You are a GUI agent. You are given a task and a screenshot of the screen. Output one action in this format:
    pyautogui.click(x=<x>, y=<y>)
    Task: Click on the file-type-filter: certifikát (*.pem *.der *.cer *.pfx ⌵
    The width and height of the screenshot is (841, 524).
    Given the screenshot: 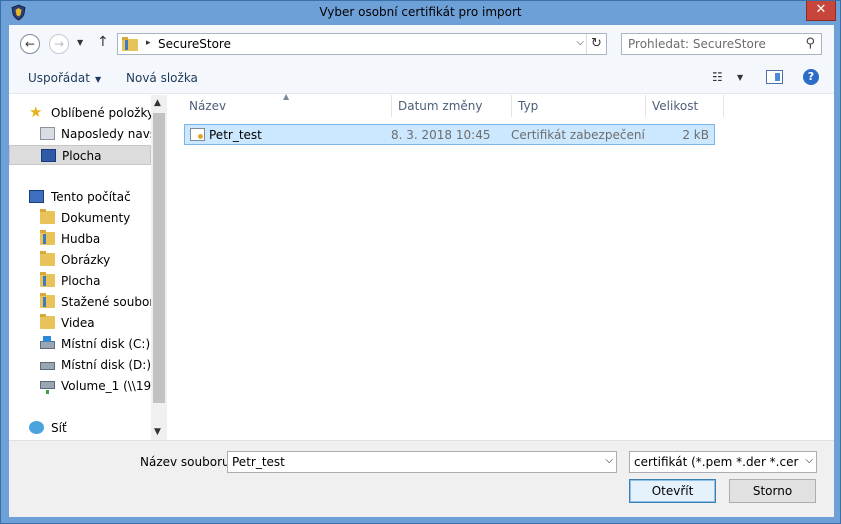 What is the action you would take?
    pyautogui.click(x=723, y=462)
    